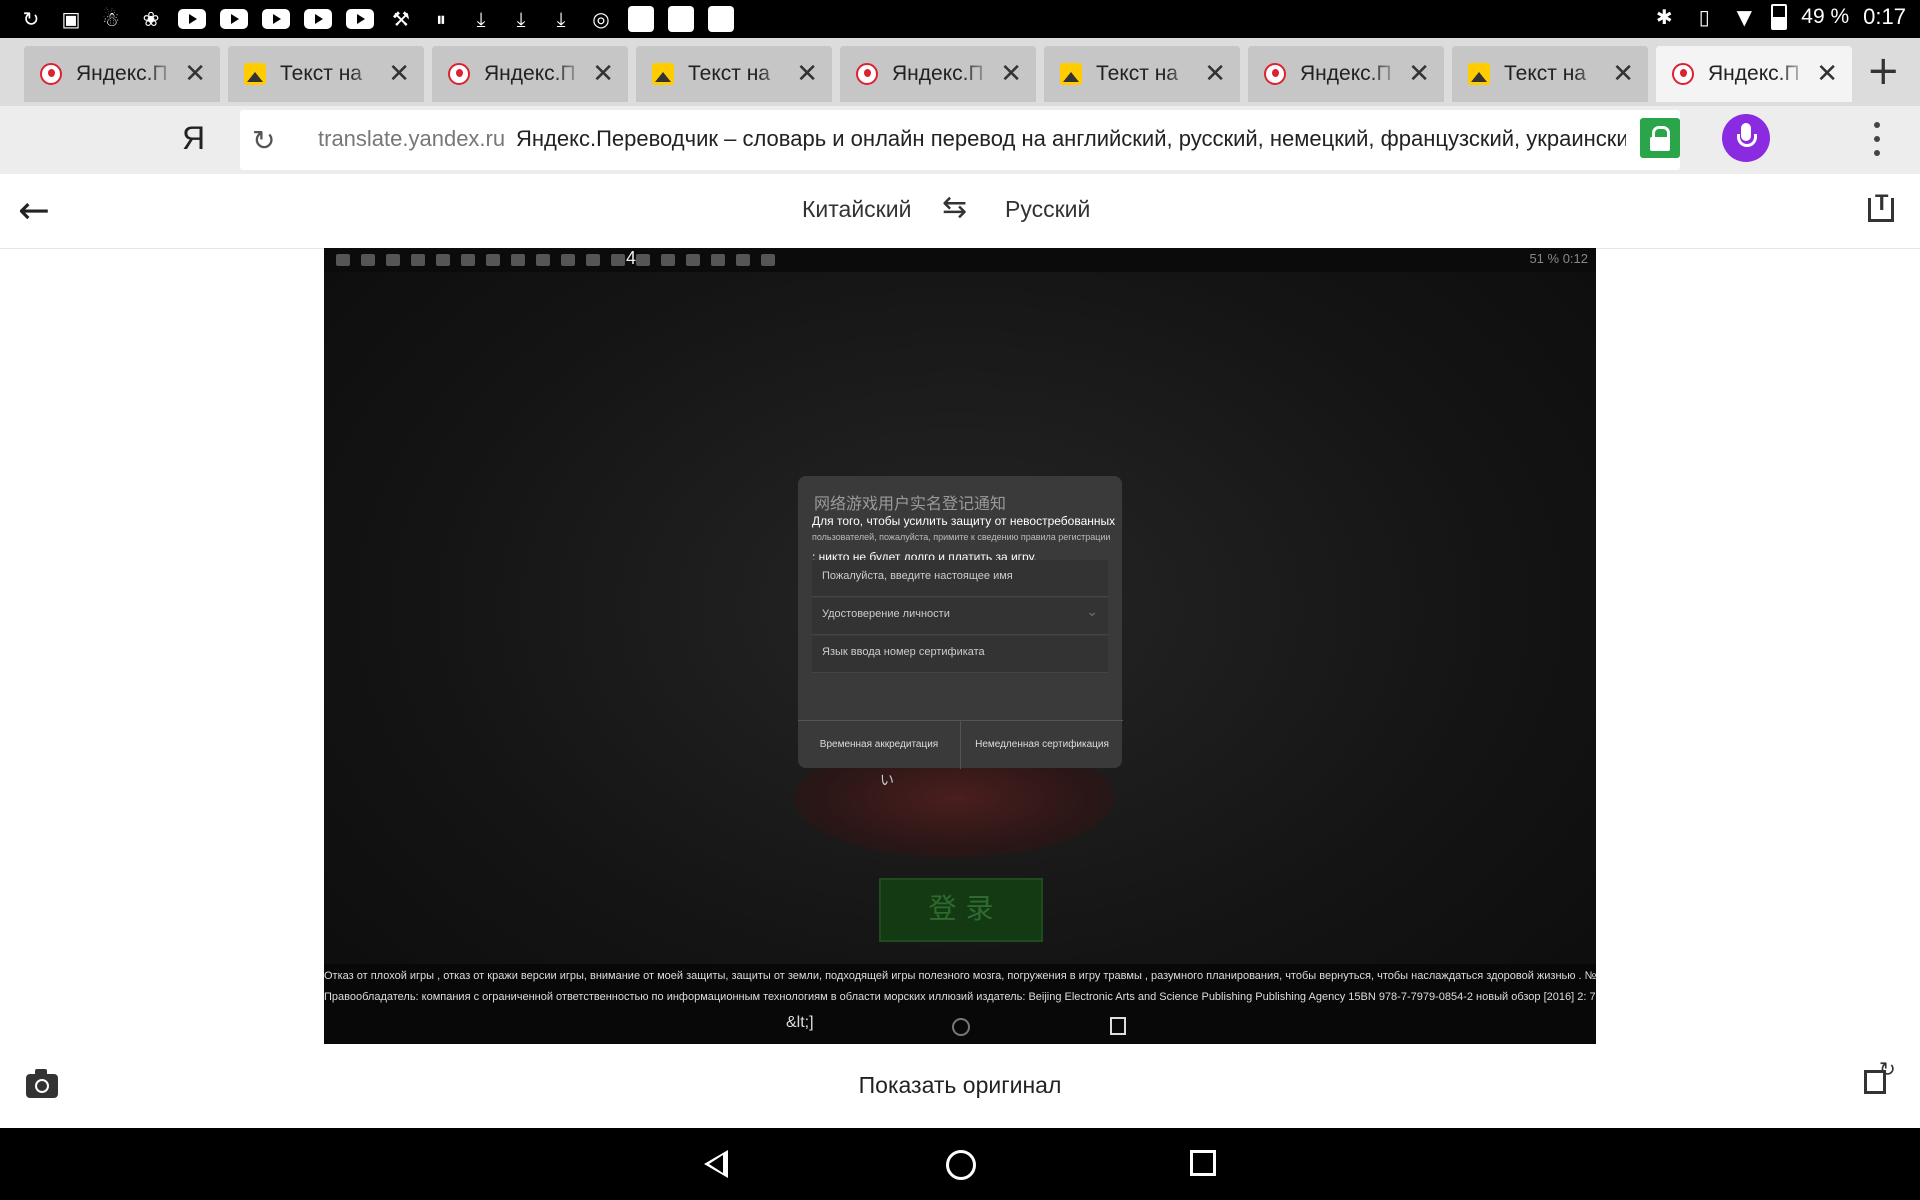 The width and height of the screenshot is (1920, 1200). What do you see at coordinates (411, 139) in the screenshot?
I see `url-domain: translate.yandex.ru` at bounding box center [411, 139].